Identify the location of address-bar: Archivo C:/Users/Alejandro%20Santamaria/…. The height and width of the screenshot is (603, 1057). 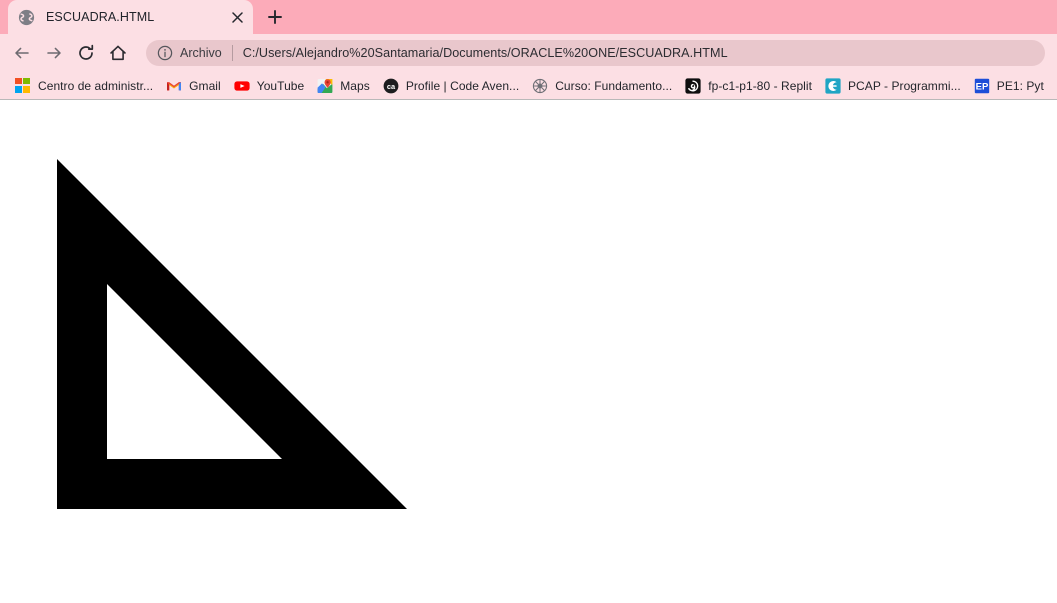
(595, 53).